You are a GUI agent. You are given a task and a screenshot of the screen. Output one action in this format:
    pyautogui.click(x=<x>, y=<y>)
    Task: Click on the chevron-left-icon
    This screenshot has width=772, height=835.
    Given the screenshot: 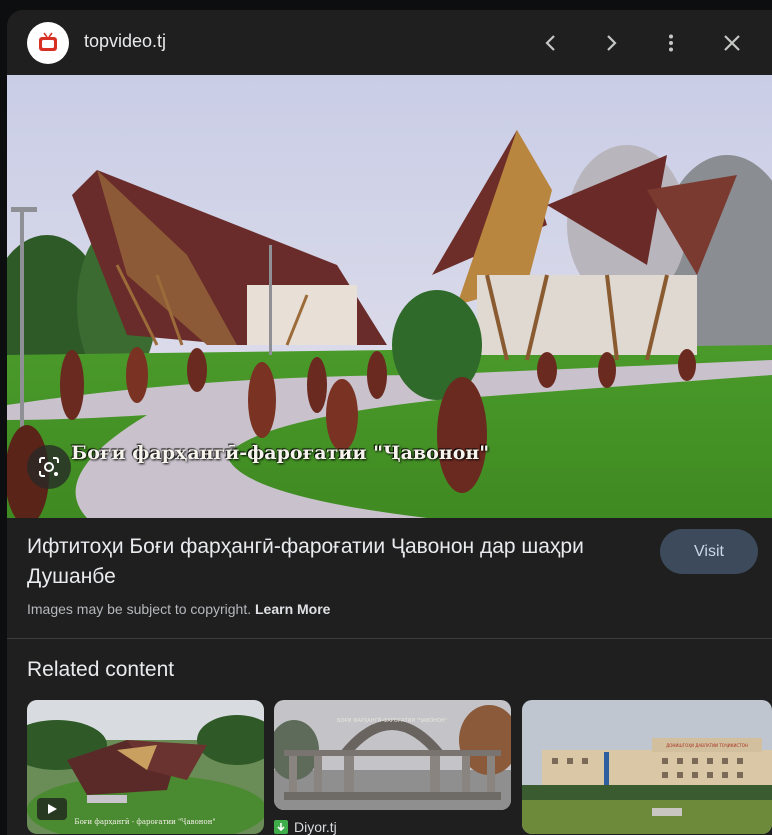 What is the action you would take?
    pyautogui.click(x=550, y=43)
    